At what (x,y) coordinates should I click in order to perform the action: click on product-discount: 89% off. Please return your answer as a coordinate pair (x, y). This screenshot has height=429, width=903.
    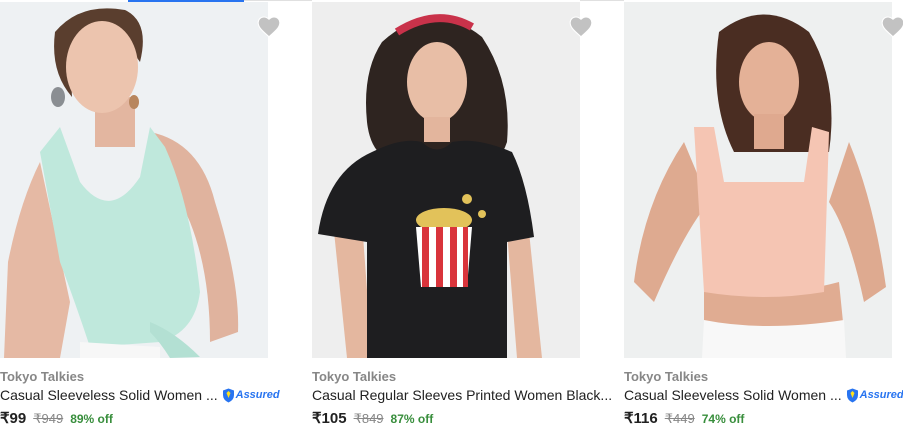
    Looking at the image, I should click on (91, 419).